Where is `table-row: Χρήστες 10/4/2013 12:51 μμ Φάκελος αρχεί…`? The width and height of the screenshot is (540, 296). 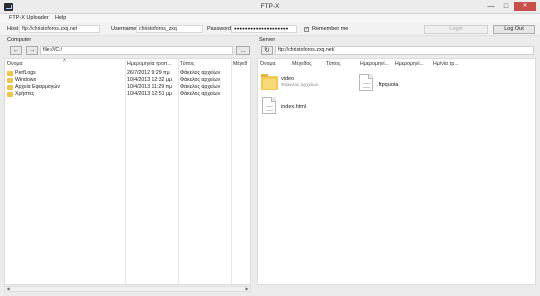
table-row: Χρήστες 10/4/2013 12:51 μμ Φάκελος αρχεί… is located at coordinates (127, 94).